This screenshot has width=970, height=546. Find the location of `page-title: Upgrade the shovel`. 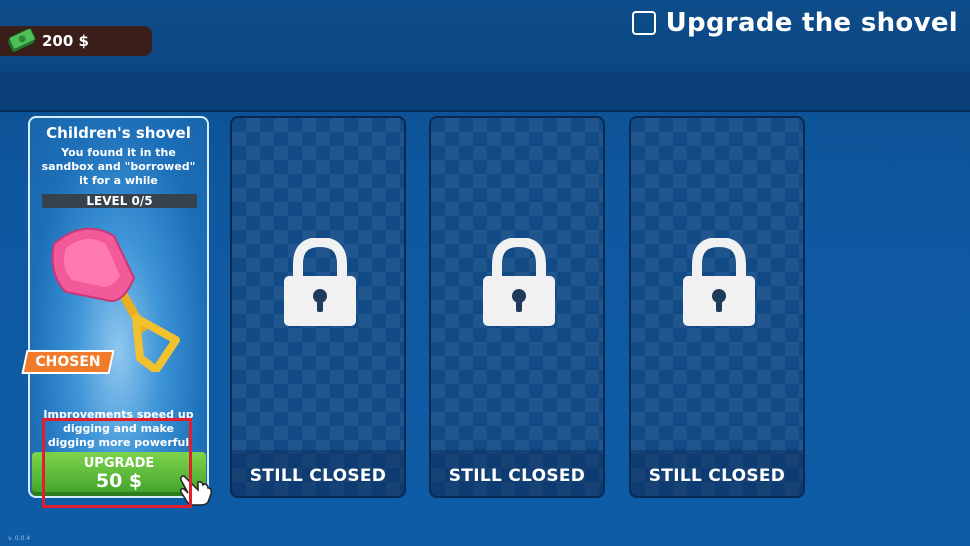

page-title: Upgrade the shovel is located at coordinates (811, 23).